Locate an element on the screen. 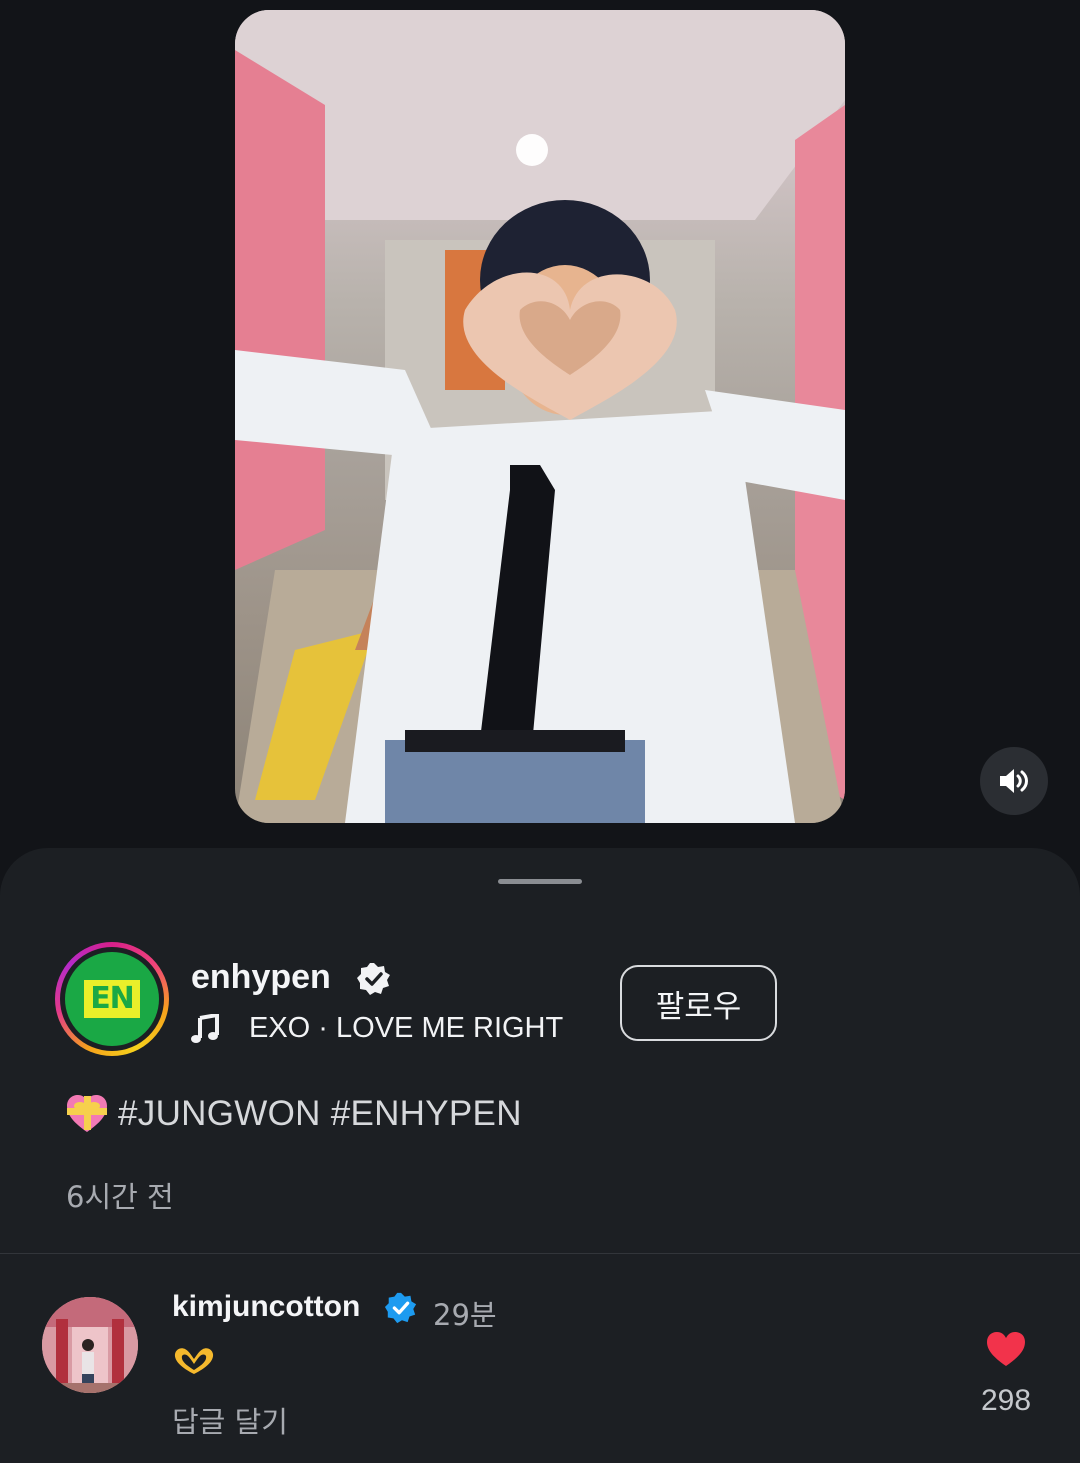 Image resolution: width=1080 pixels, height=1463 pixels. reply-button: 답글 달기 is located at coordinates (230, 1420).